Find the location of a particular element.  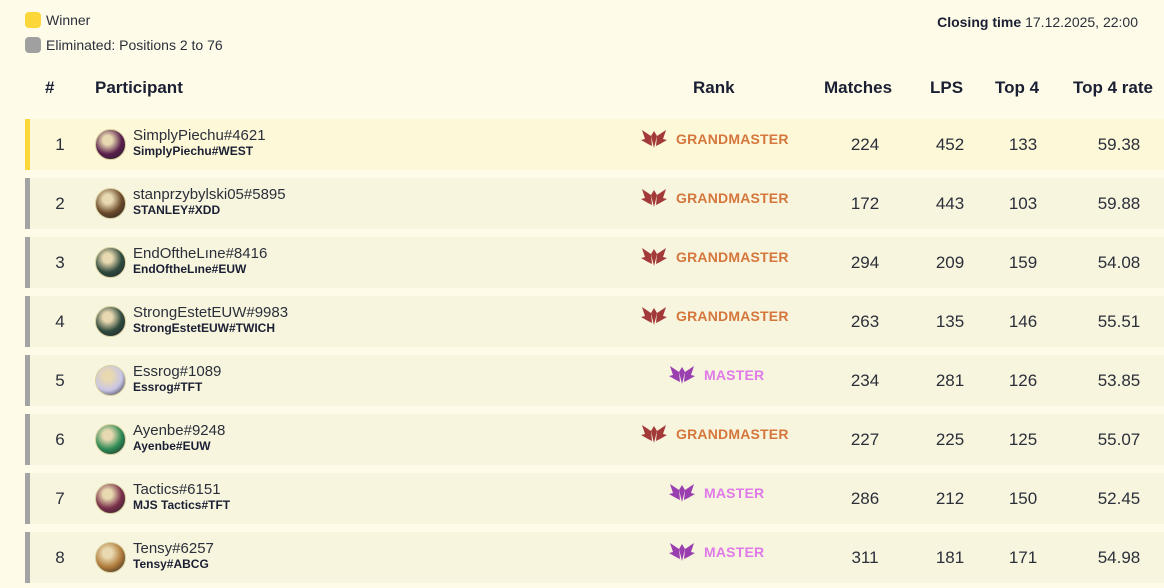

top4-value: 126 is located at coordinates (1023, 380).